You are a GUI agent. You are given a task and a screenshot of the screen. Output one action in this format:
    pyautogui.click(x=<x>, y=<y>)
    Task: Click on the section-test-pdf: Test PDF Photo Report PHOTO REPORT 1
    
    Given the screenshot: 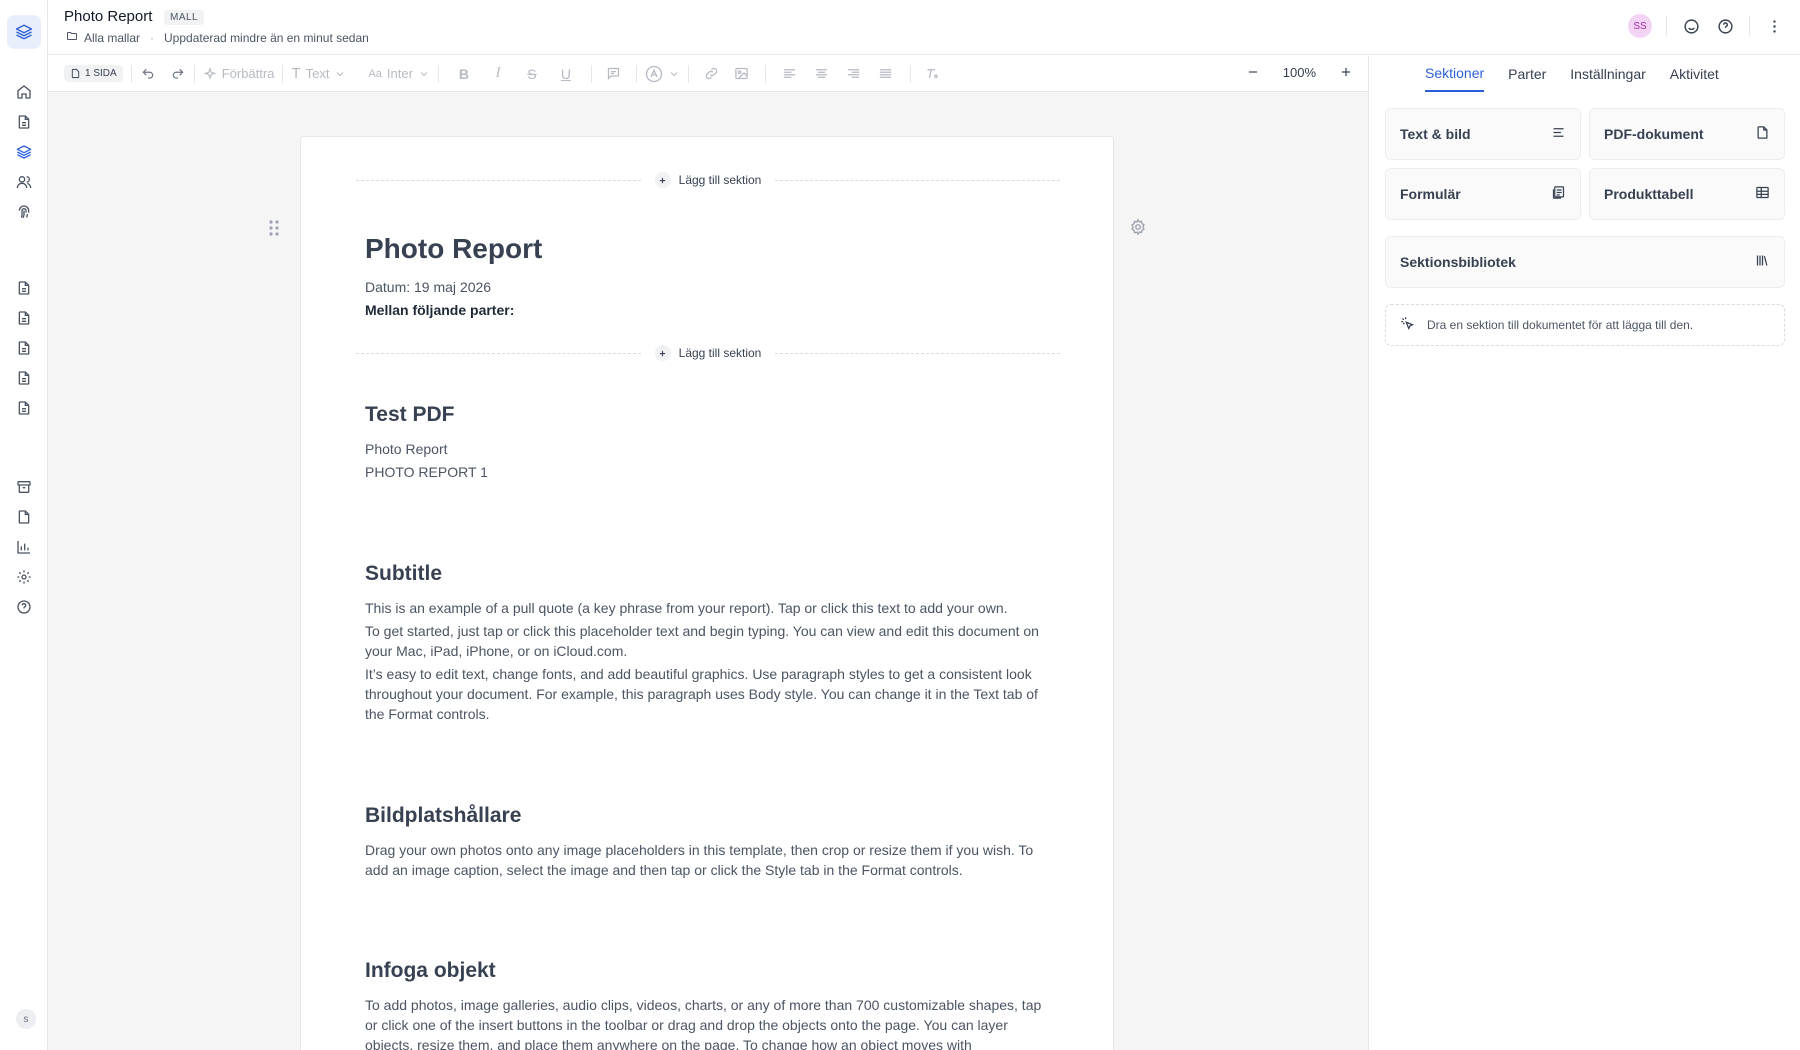 What is the action you would take?
    pyautogui.click(x=710, y=442)
    